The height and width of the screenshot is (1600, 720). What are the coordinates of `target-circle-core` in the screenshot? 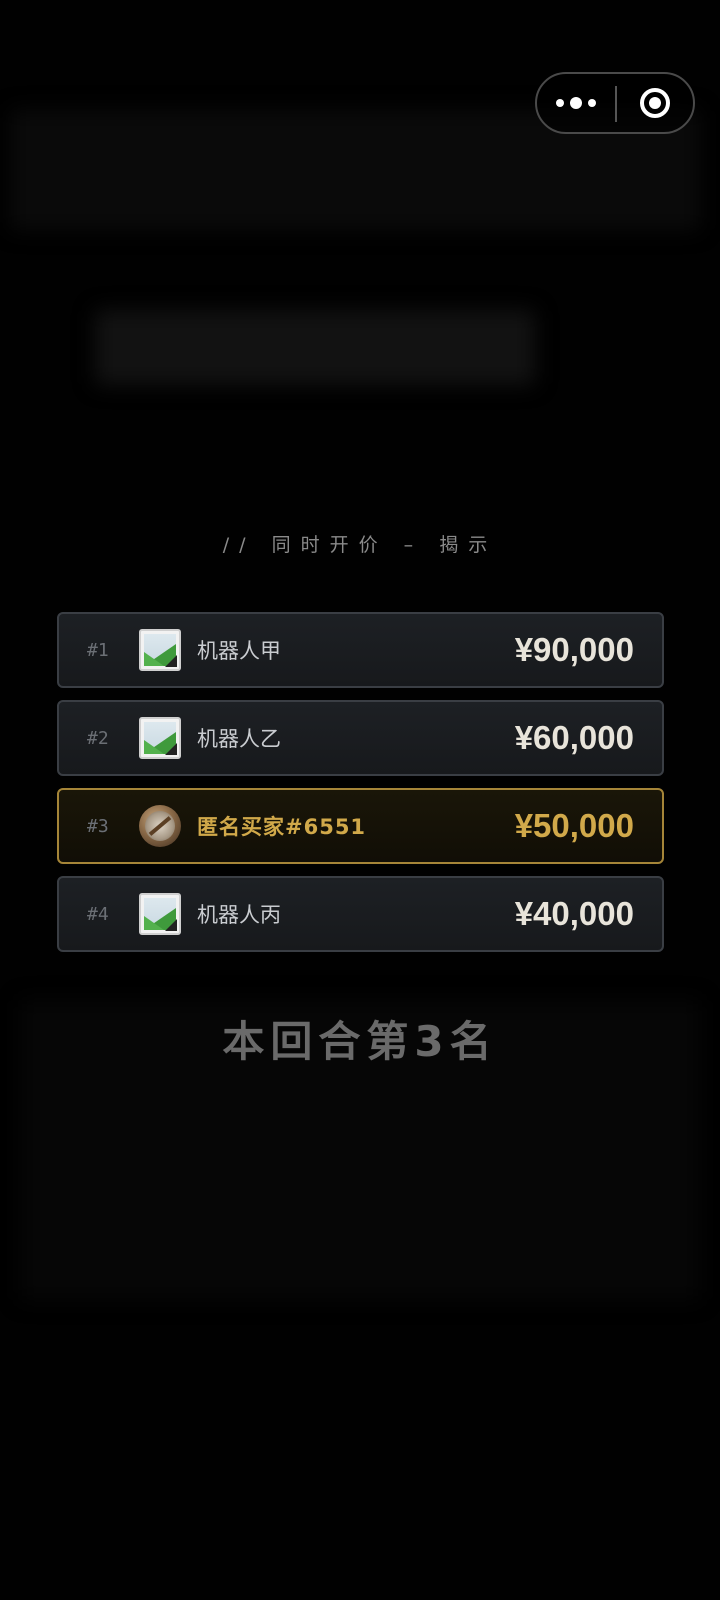 It's located at (655, 103).